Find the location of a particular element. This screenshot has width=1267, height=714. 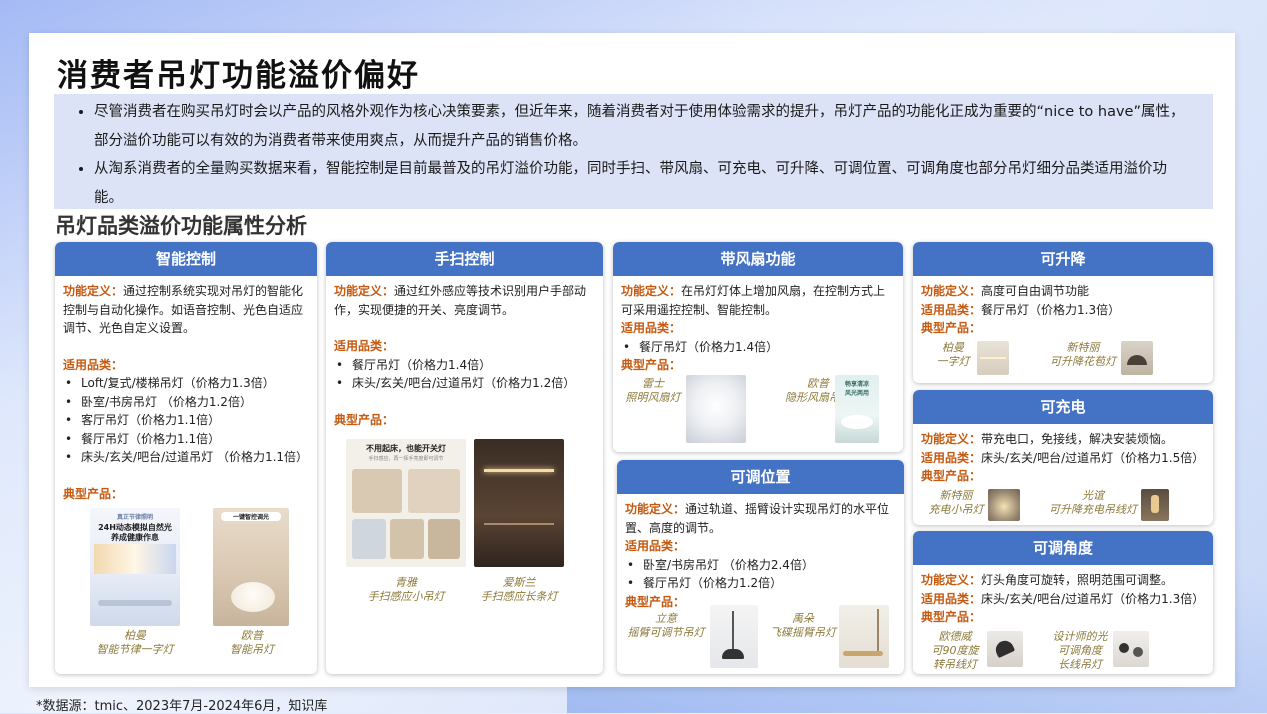

category-item: Loft/复式/楼梯吊灯（价格力1.3倍） is located at coordinates (186, 383).